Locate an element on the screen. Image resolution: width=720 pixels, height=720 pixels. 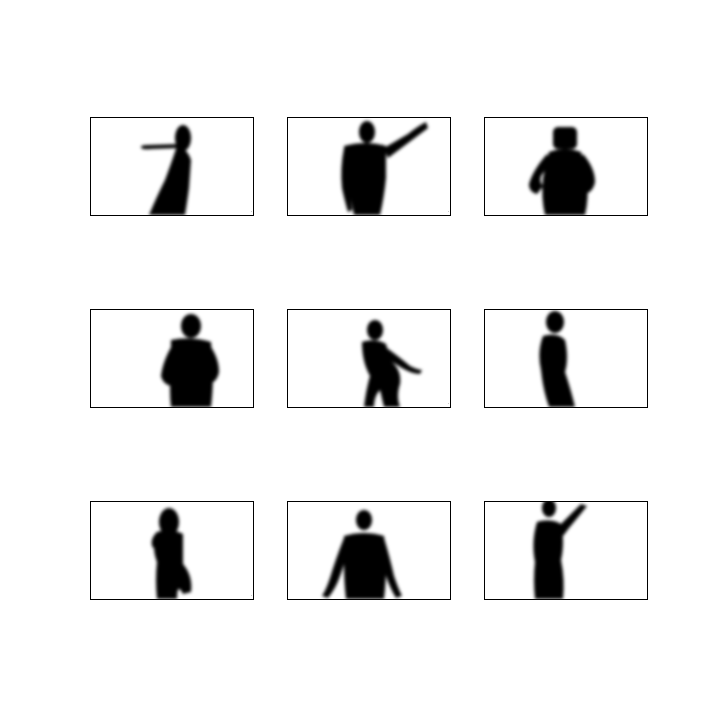
panel-7-turning: · is located at coordinates (172, 550).